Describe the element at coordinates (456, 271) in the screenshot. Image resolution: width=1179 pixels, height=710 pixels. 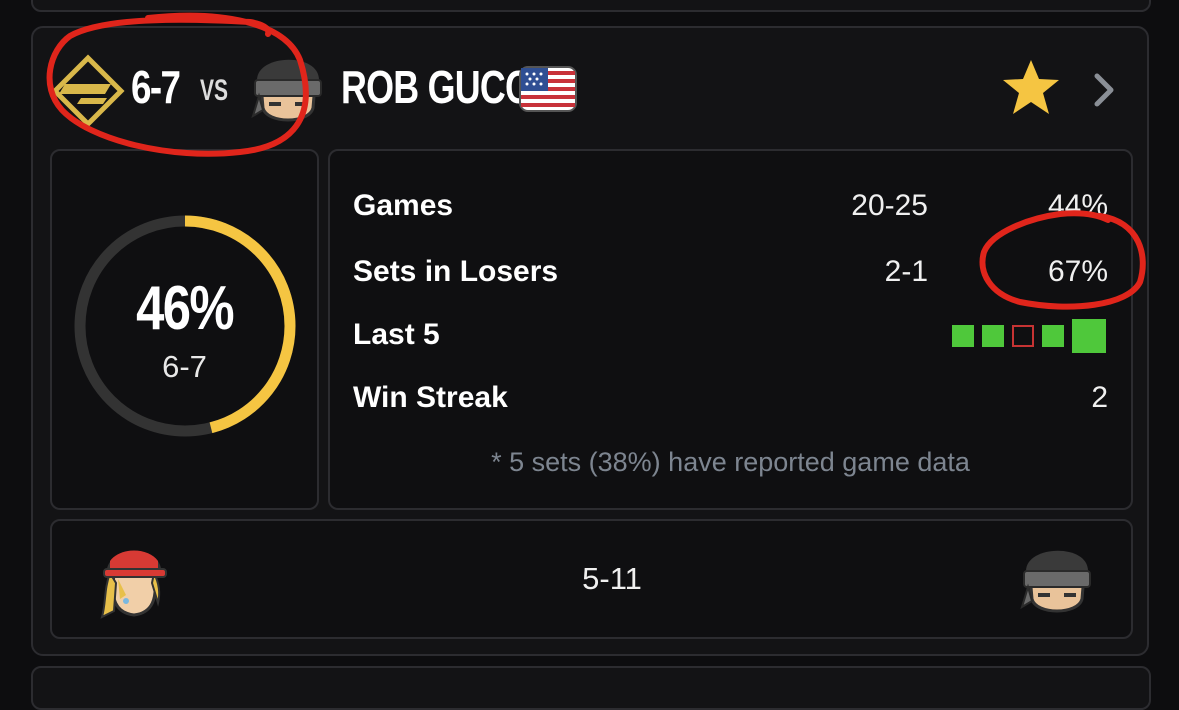
I see `stat-label-sets-in-losers: Sets in Losers` at that location.